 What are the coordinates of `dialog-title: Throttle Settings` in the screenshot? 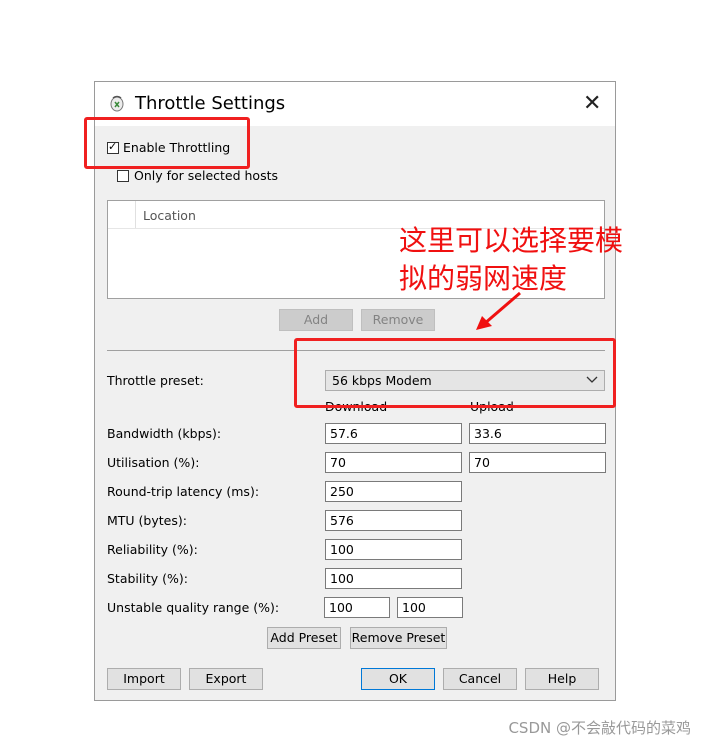 It's located at (210, 103).